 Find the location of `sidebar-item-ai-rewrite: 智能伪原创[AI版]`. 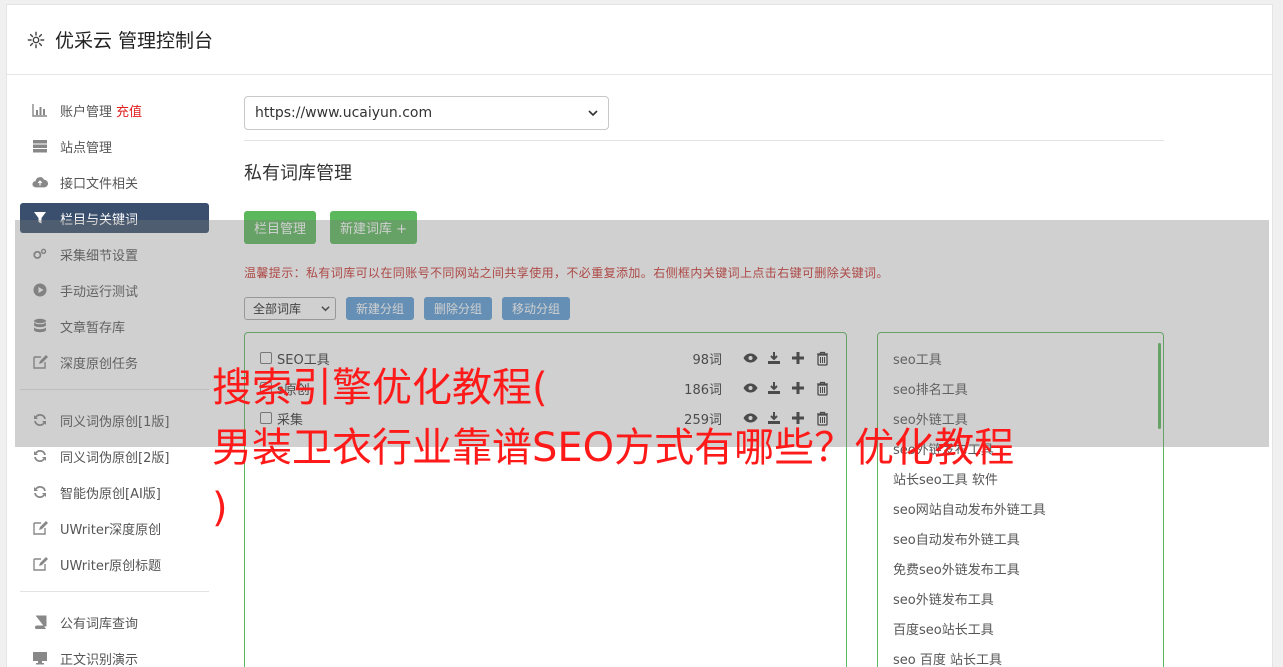

sidebar-item-ai-rewrite: 智能伪原创[AI版] is located at coordinates (114, 492).